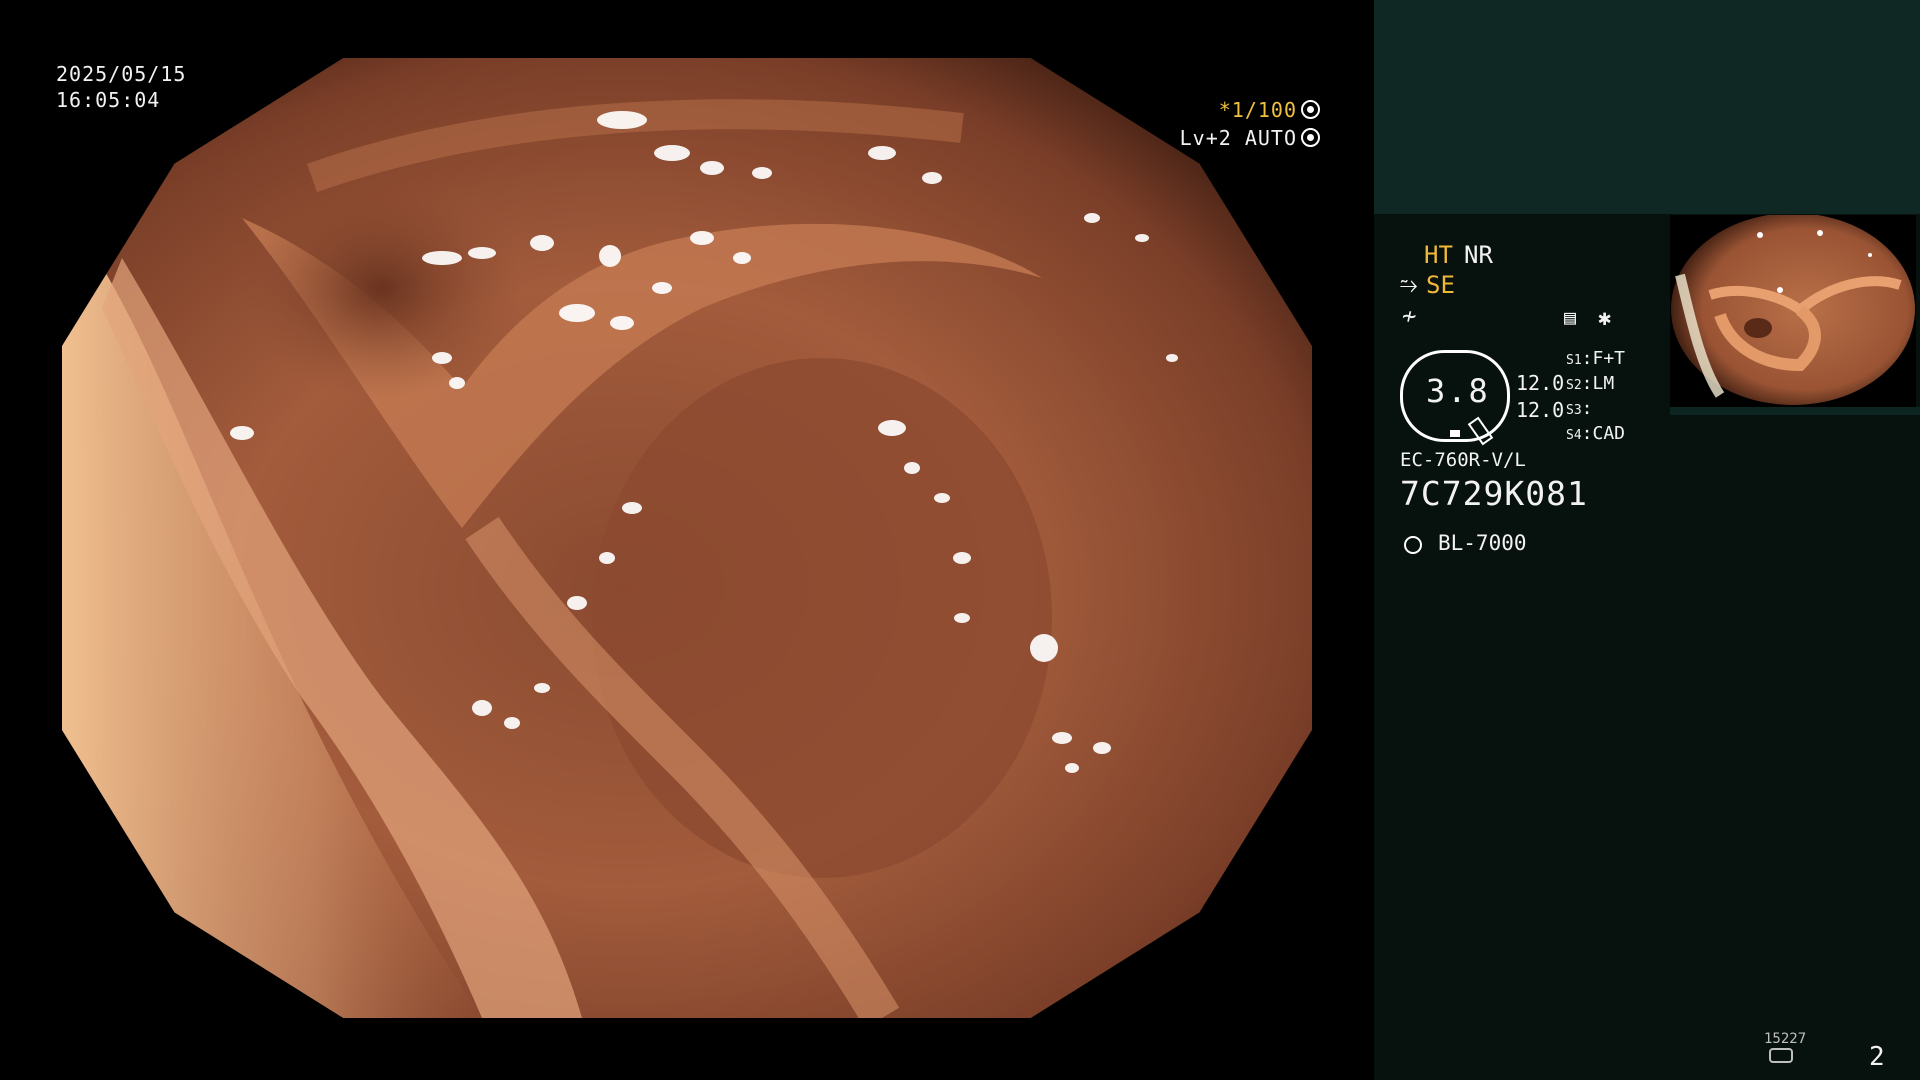 The height and width of the screenshot is (1080, 1920). Describe the element at coordinates (108, 100) in the screenshot. I see `exam-time: 16:05:04` at that location.